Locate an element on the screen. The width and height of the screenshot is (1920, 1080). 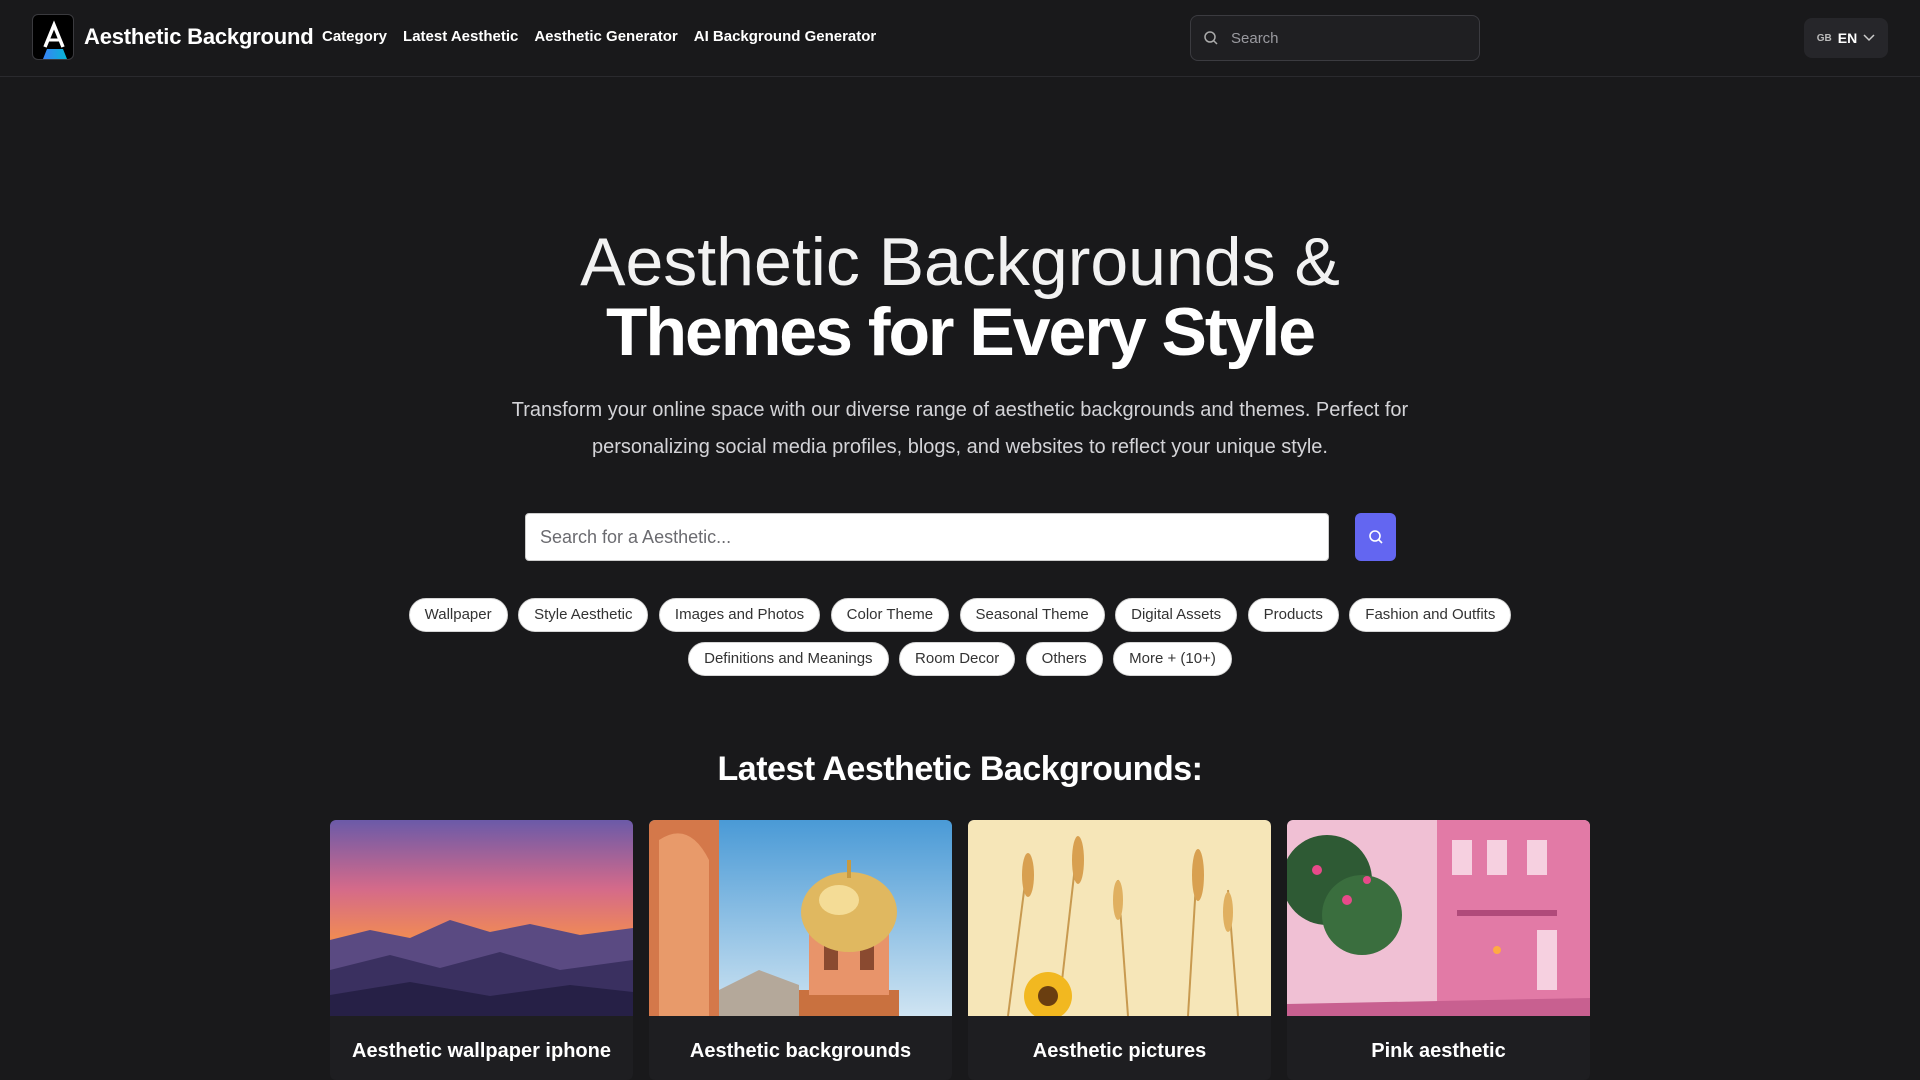
language-selector: GB EN is located at coordinates (1846, 38).